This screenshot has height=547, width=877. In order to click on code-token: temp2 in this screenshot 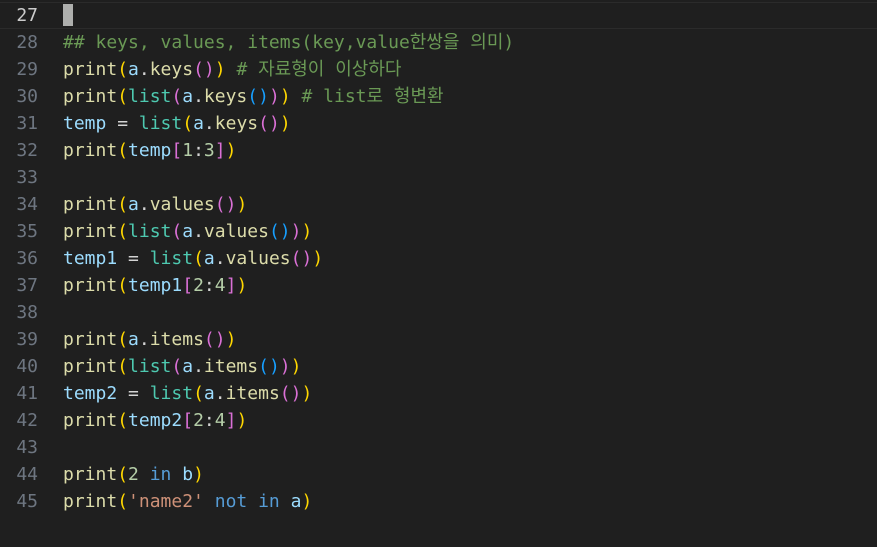, I will do `click(90, 393)`.